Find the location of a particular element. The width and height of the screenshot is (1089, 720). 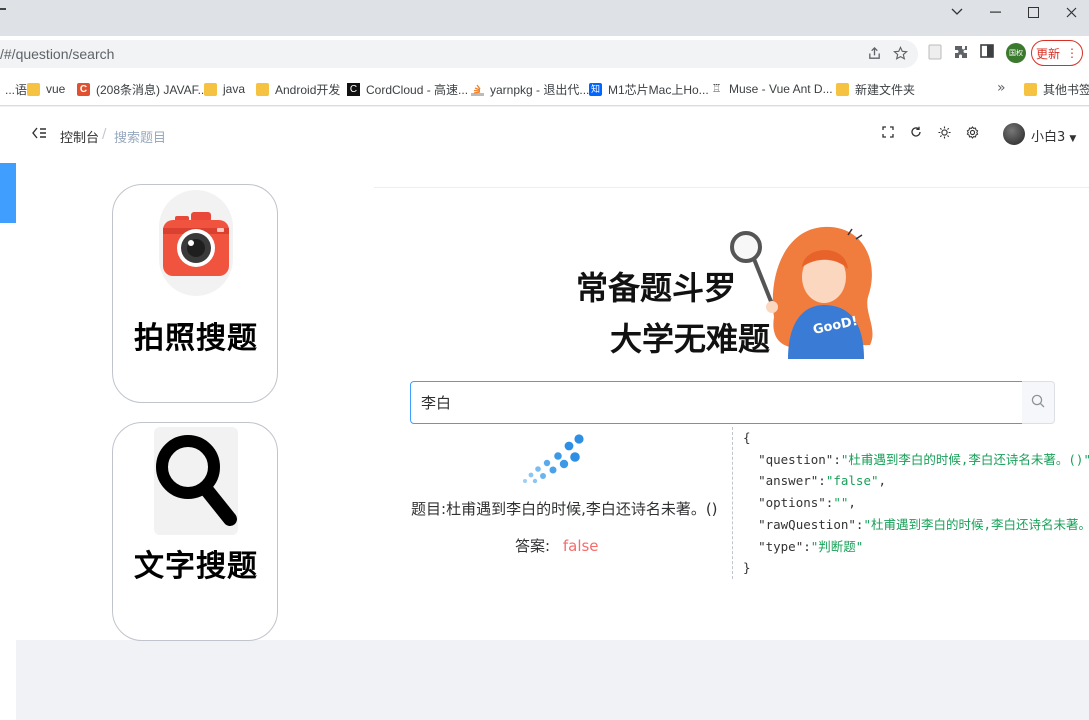

update-button: 更新 ⋮ is located at coordinates (1057, 53).